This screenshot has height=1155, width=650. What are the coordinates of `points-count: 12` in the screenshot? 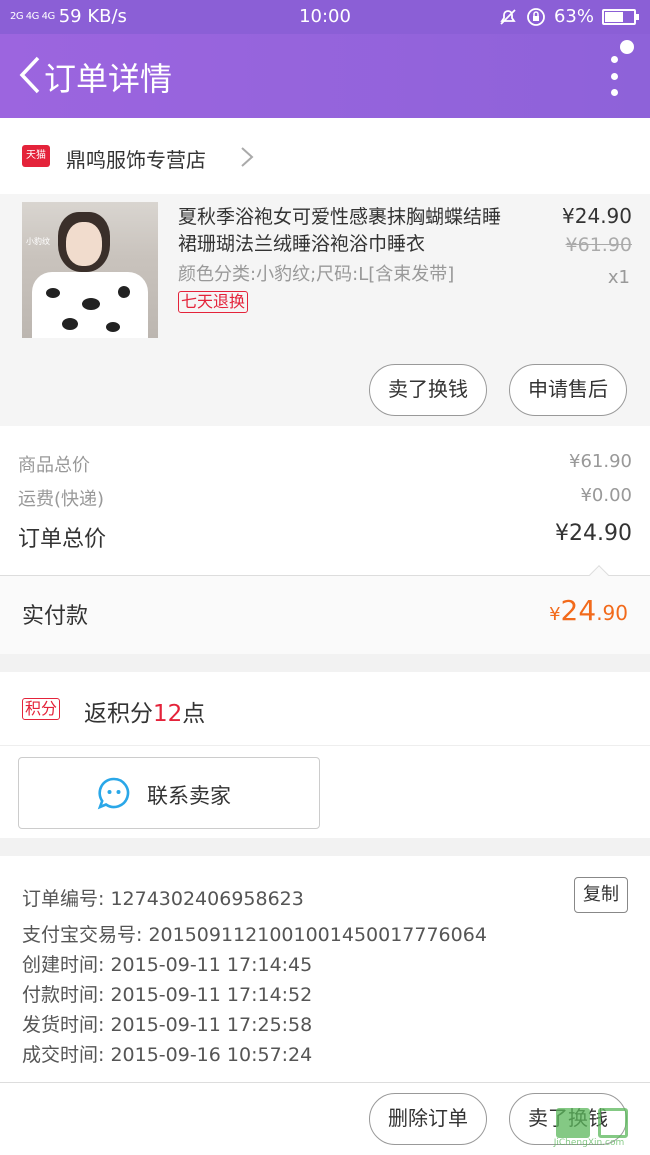 It's located at (168, 714).